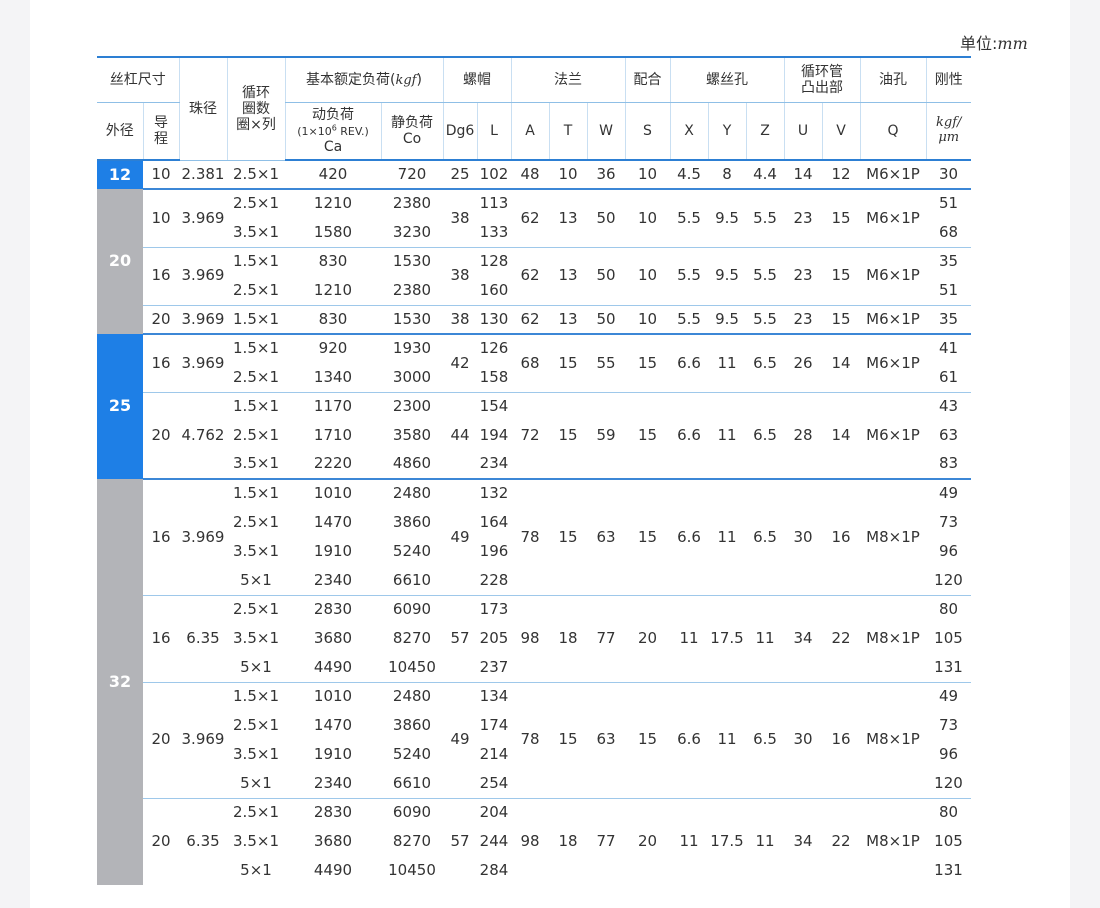 The height and width of the screenshot is (908, 1100). What do you see at coordinates (203, 739) in the screenshot?
I see `ball-diameter-cell: 3.969` at bounding box center [203, 739].